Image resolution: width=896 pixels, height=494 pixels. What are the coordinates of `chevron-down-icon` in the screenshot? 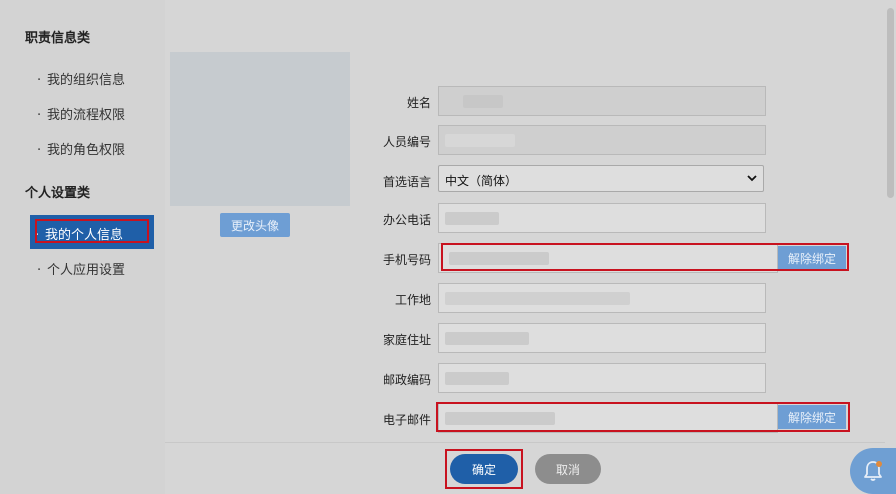 It's located at (752, 178).